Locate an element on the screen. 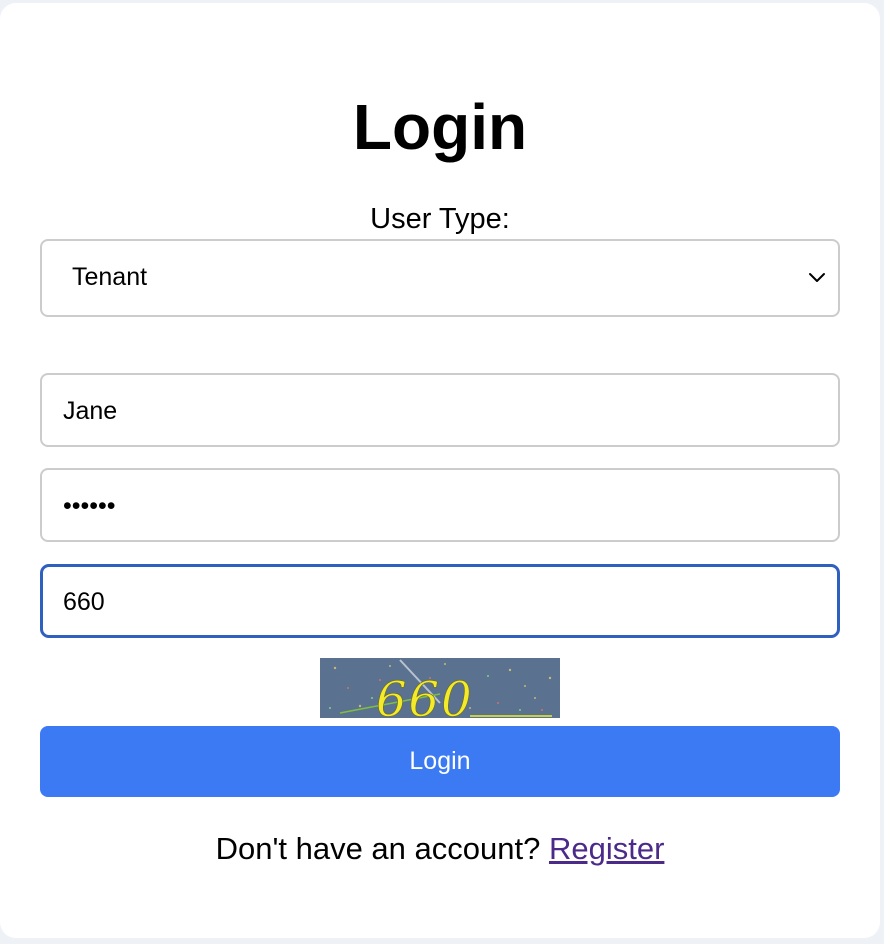 Image resolution: width=884 pixels, height=944 pixels. captcha-input: 660 is located at coordinates (440, 601).